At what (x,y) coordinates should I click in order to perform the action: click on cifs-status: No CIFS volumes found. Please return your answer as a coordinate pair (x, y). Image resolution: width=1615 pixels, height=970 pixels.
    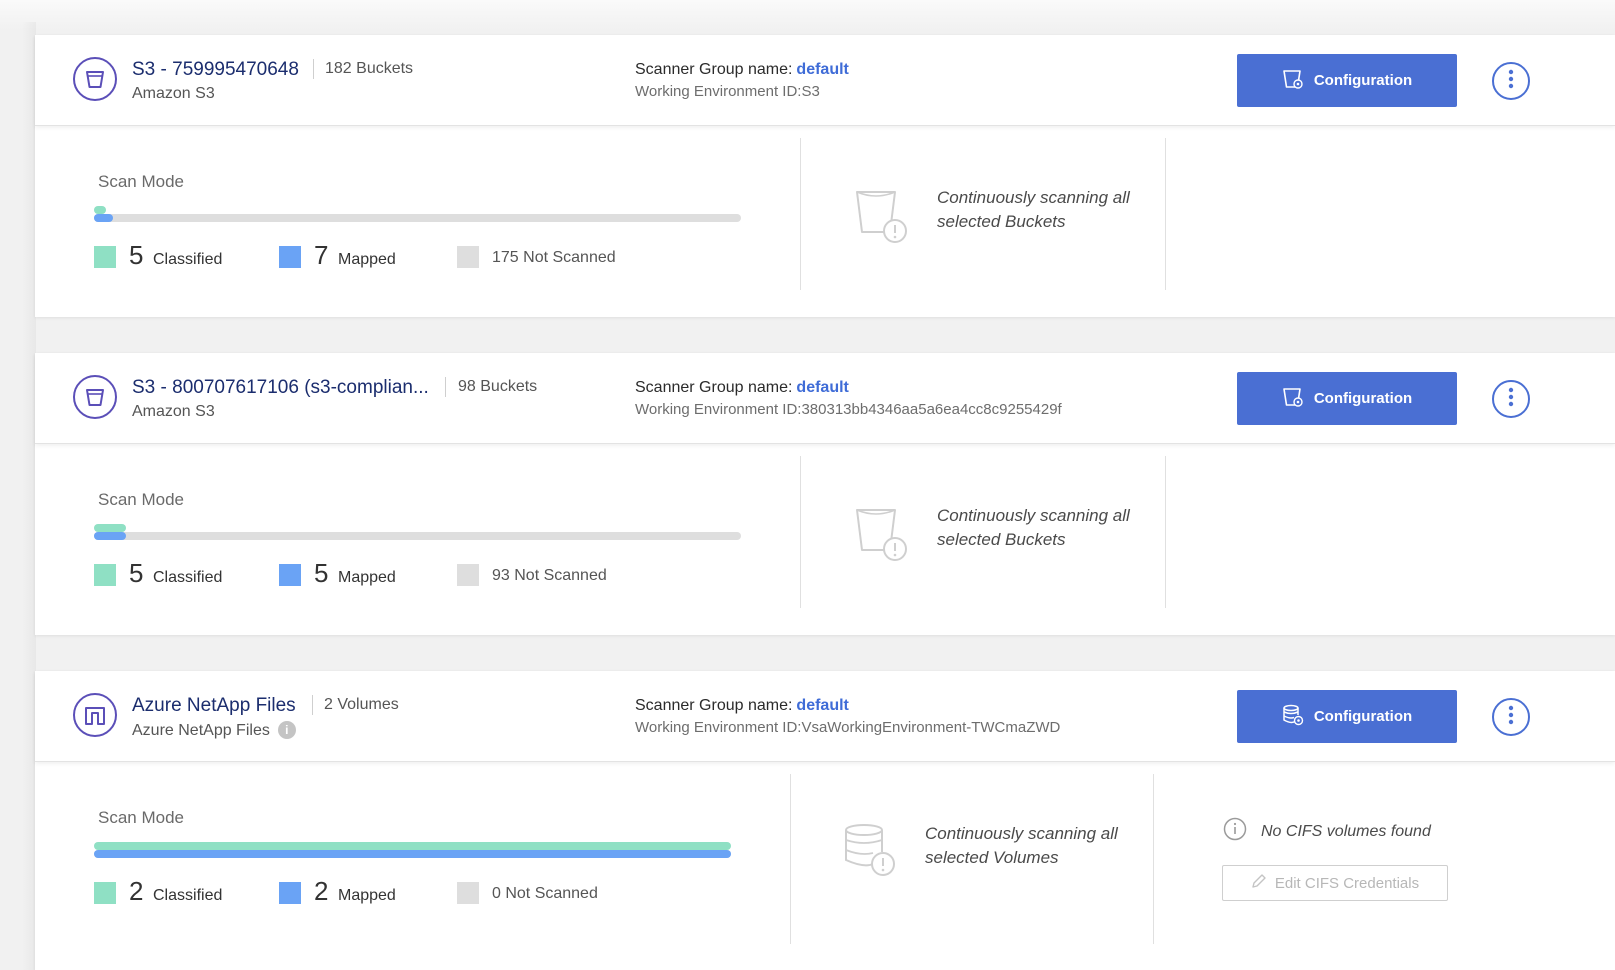
    Looking at the image, I should click on (1327, 831).